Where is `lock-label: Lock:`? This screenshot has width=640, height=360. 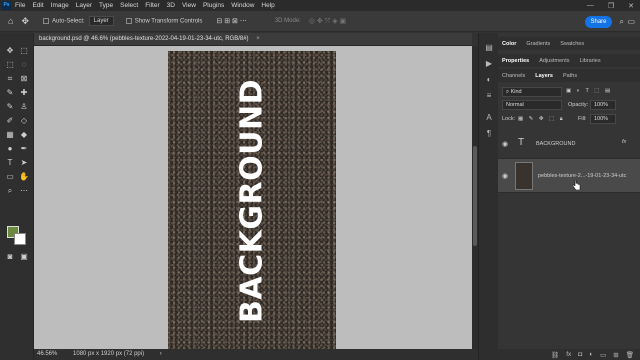 lock-label: Lock: is located at coordinates (509, 119).